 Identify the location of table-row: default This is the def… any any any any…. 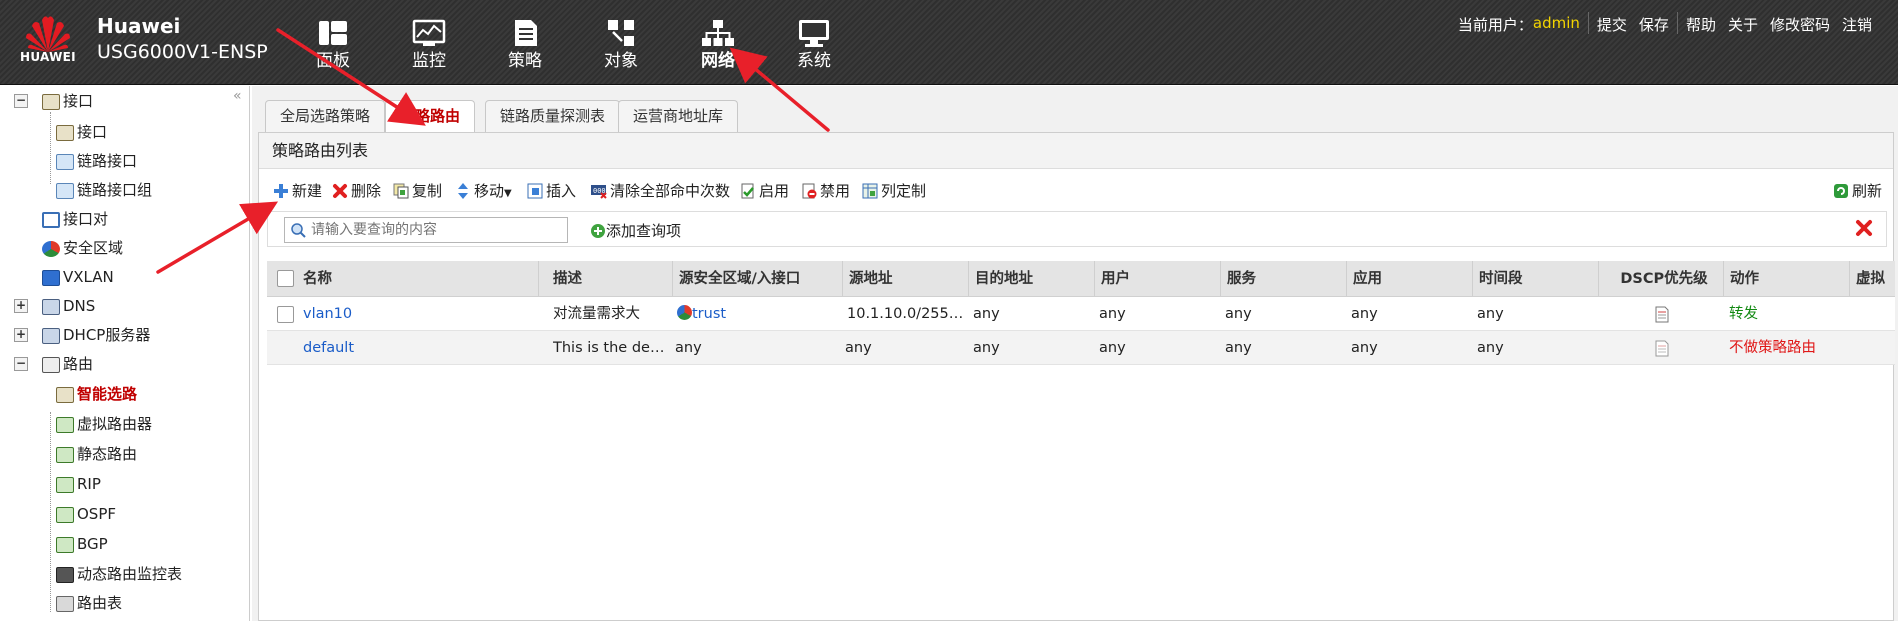
(1081, 348).